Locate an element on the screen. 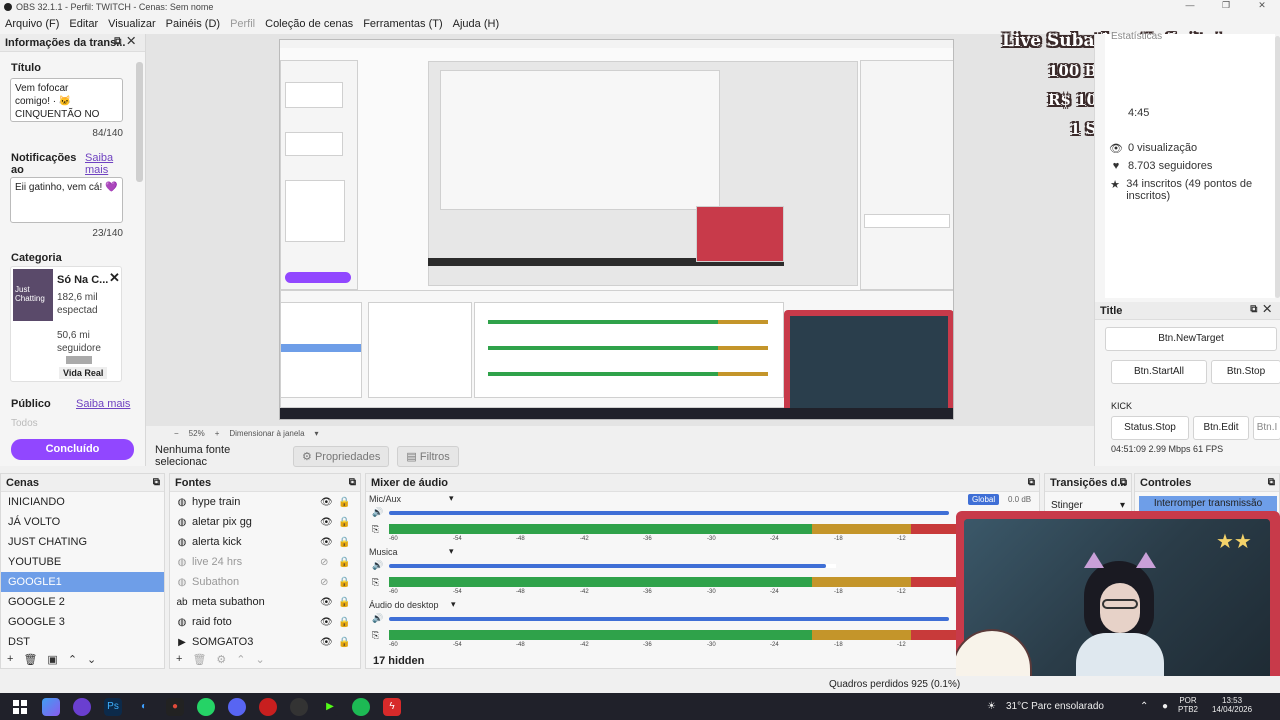 This screenshot has height=720, width=1280. properties-button: ⚙ Propriedades is located at coordinates (341, 456).